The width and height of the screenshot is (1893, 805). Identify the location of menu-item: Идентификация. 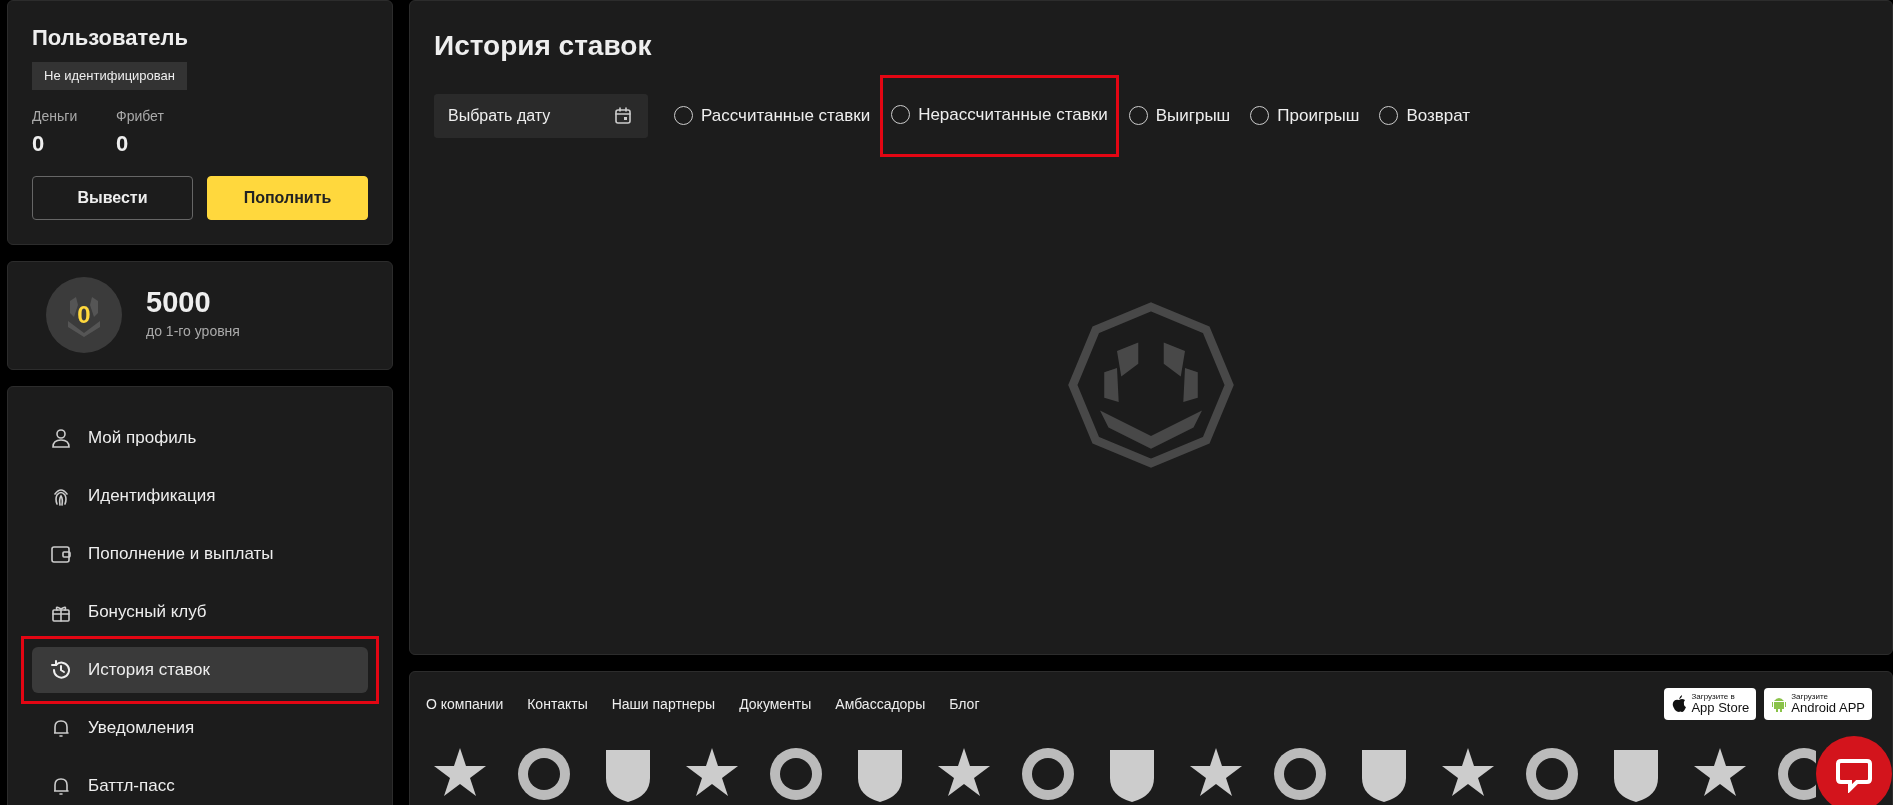
(200, 495).